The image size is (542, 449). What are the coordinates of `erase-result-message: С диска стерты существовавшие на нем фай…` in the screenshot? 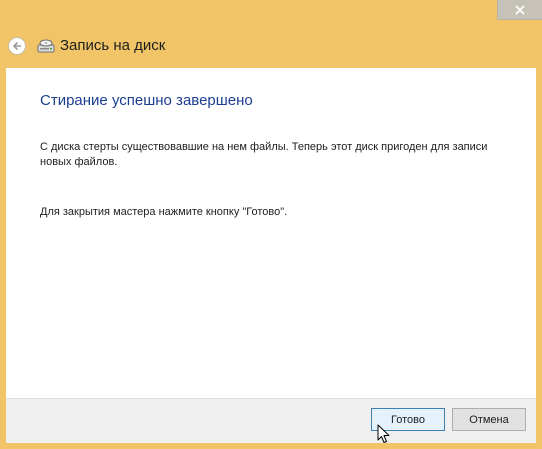 It's located at (264, 154).